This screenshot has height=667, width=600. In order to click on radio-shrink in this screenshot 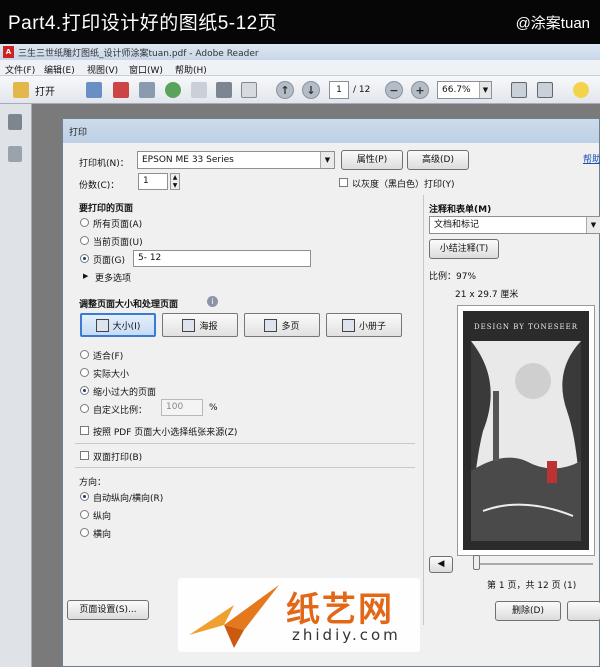, I will do `click(84, 390)`.